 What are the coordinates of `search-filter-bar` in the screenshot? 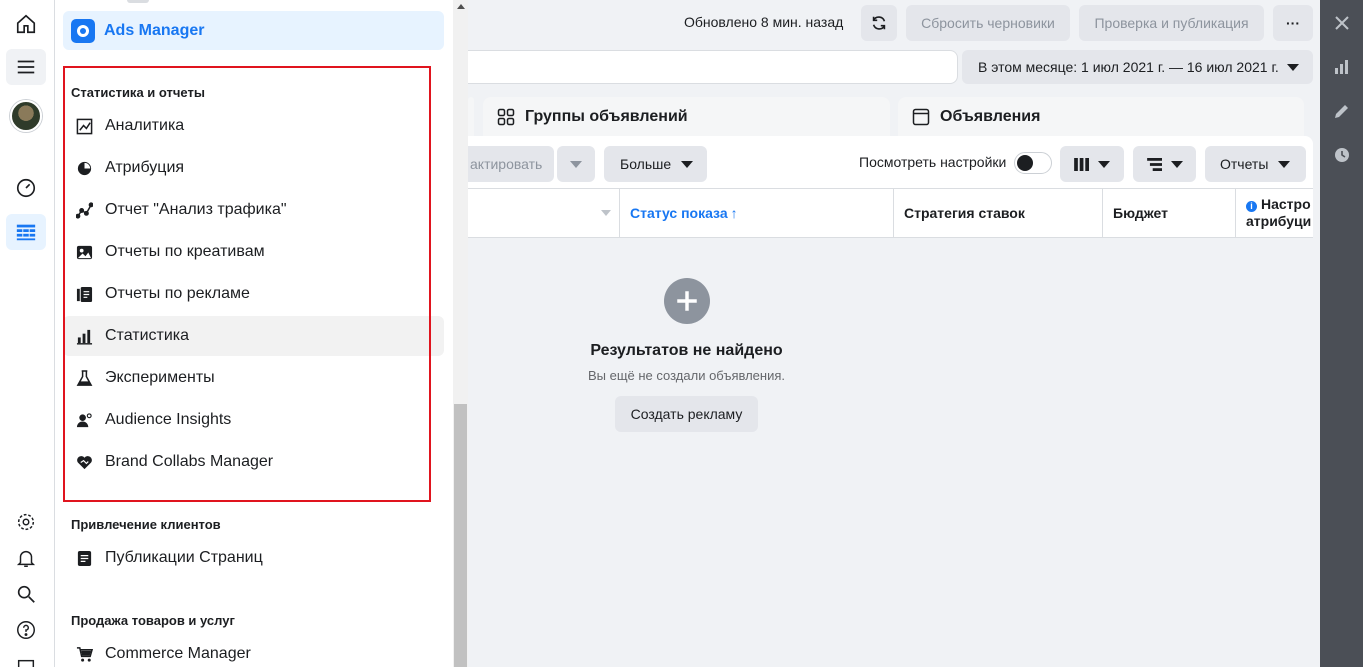 It's located at (713, 67).